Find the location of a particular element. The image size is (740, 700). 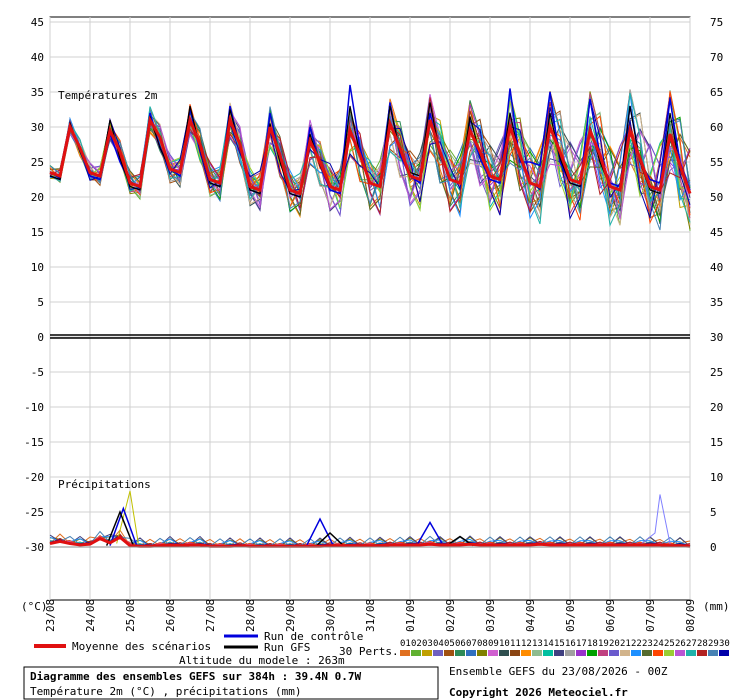

perturbation-legend-id: 22 is located at coordinates (636, 644).